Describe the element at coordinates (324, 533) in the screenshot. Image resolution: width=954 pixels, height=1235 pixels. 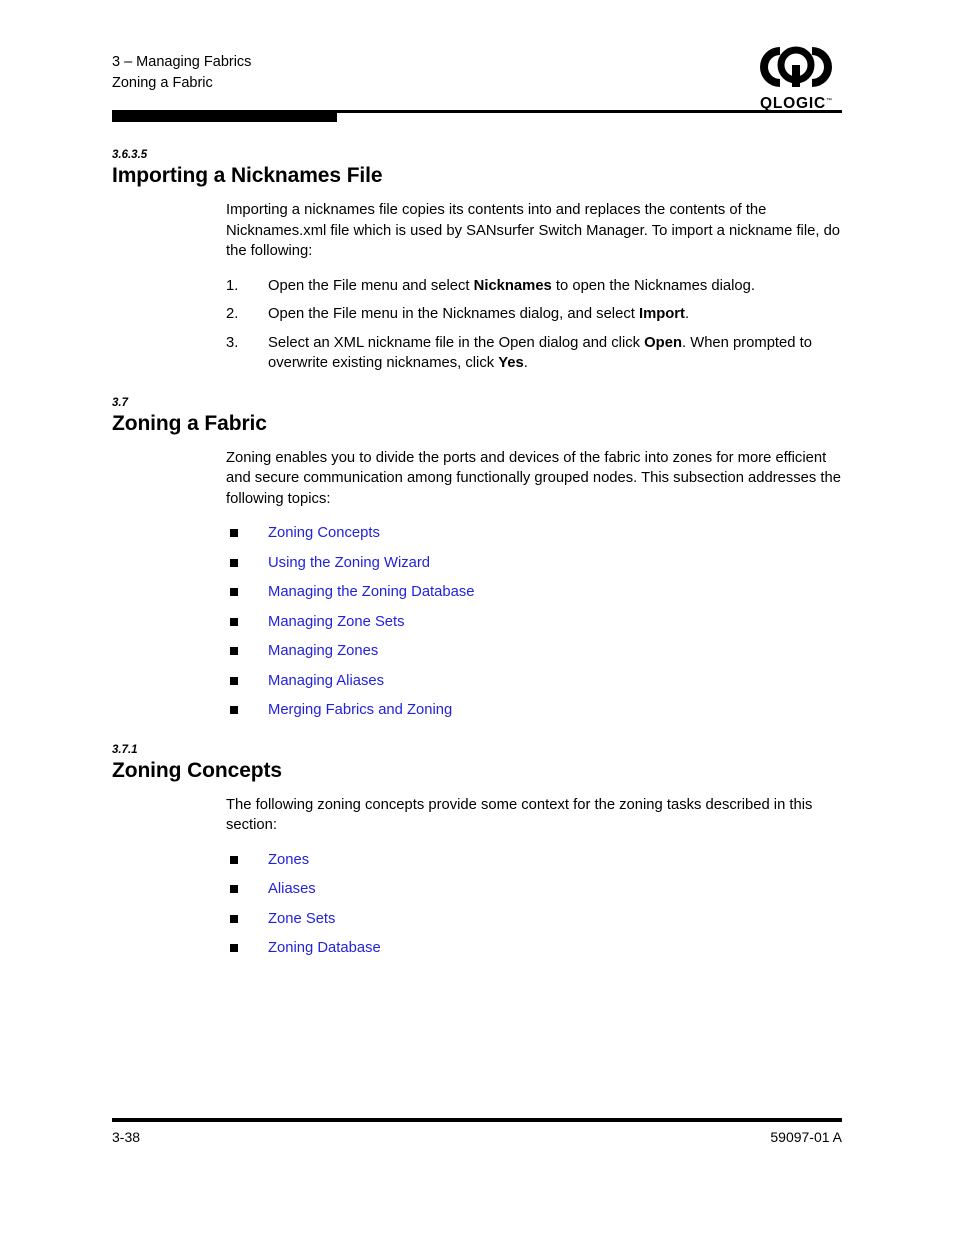
I see `link-zoning-concepts: Zoning Concepts` at that location.